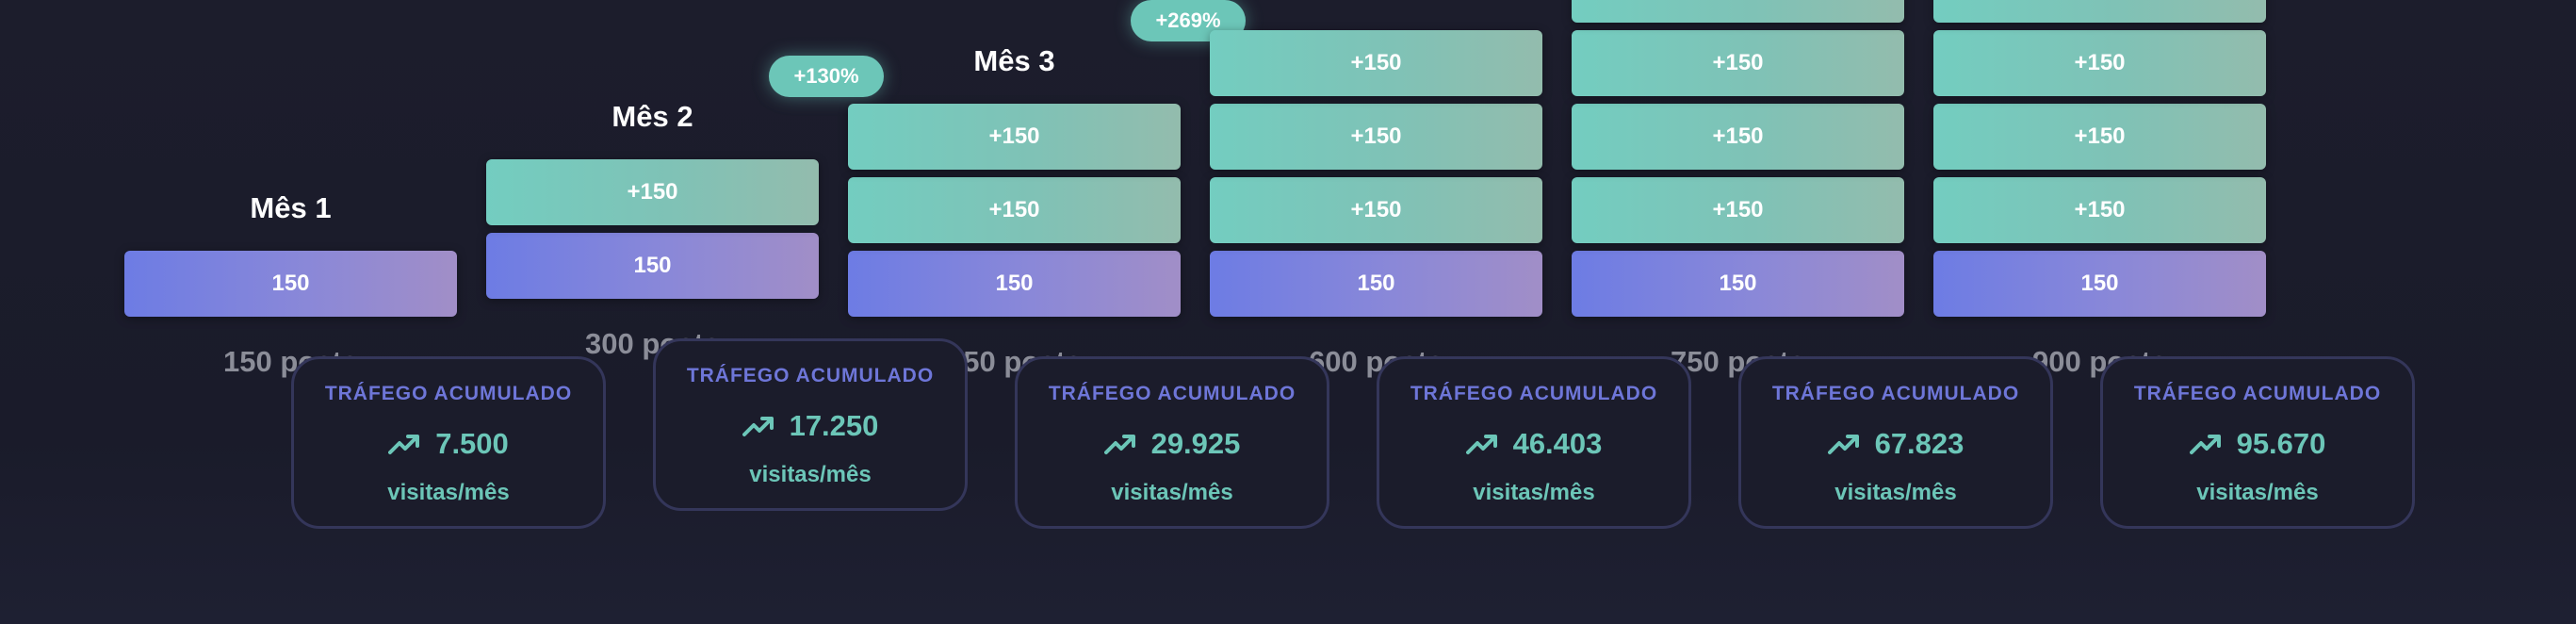 This screenshot has width=2576, height=624. What do you see at coordinates (472, 443) in the screenshot?
I see `traffic-value-number: 7.500` at bounding box center [472, 443].